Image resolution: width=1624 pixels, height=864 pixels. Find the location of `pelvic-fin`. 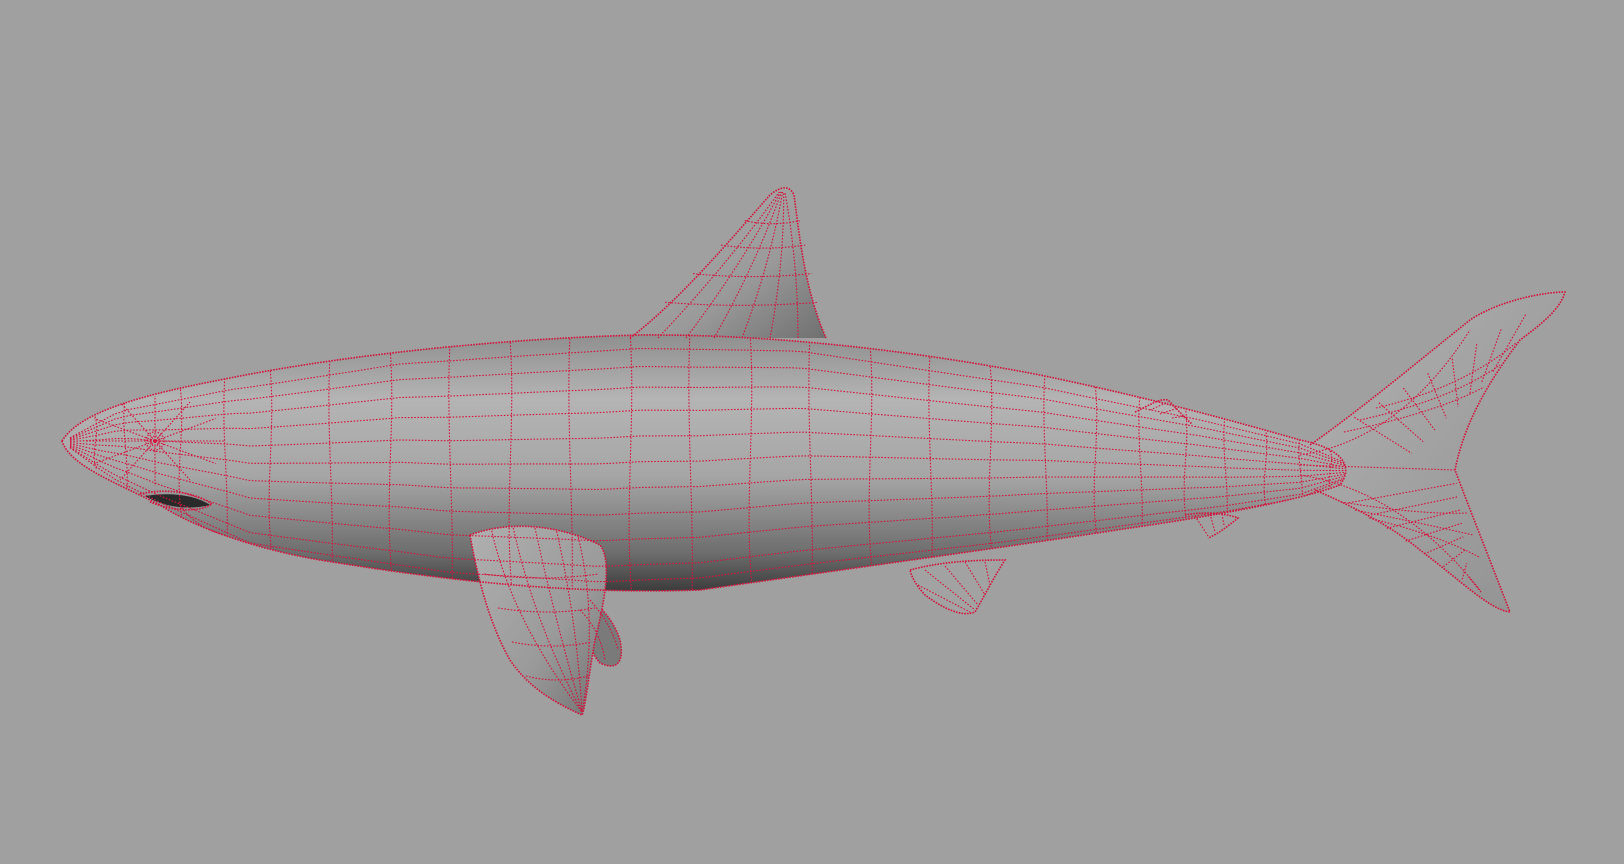

pelvic-fin is located at coordinates (957, 587).